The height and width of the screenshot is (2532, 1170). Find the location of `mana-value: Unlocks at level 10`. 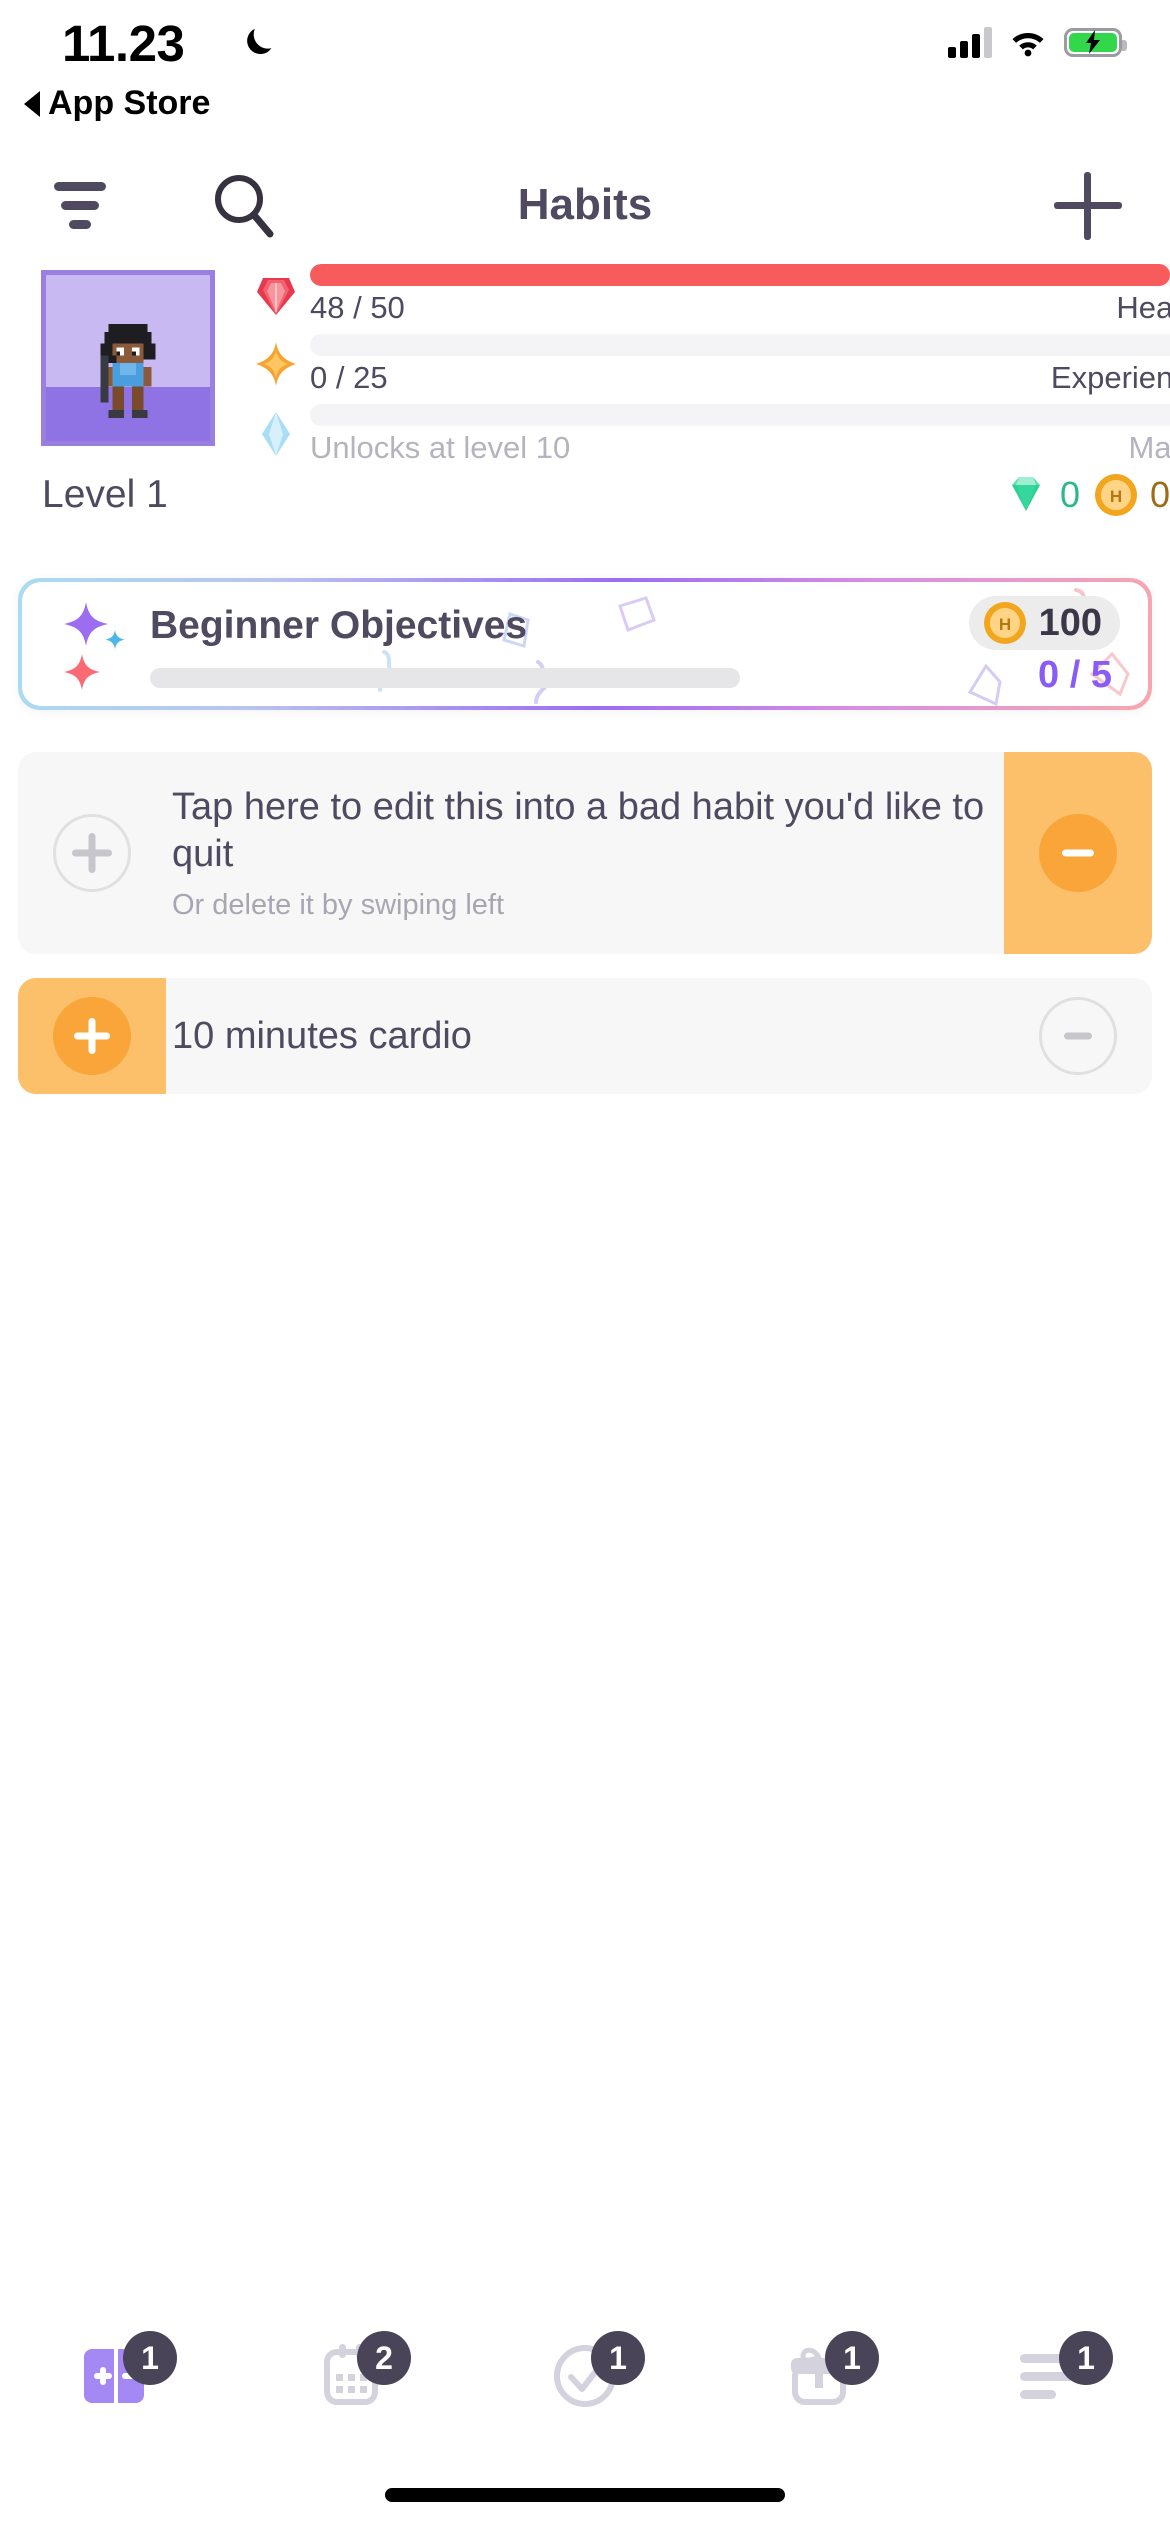

mana-value: Unlocks at level 10 is located at coordinates (440, 447).